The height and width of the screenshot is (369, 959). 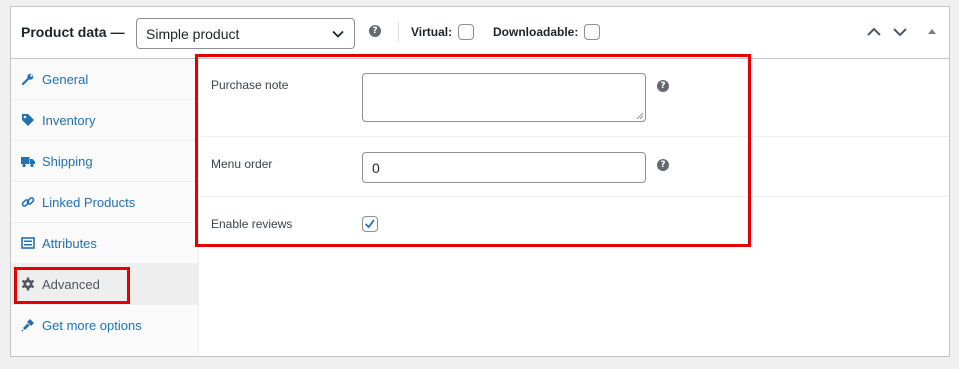 I want to click on menu-order-input: 0, so click(x=504, y=167).